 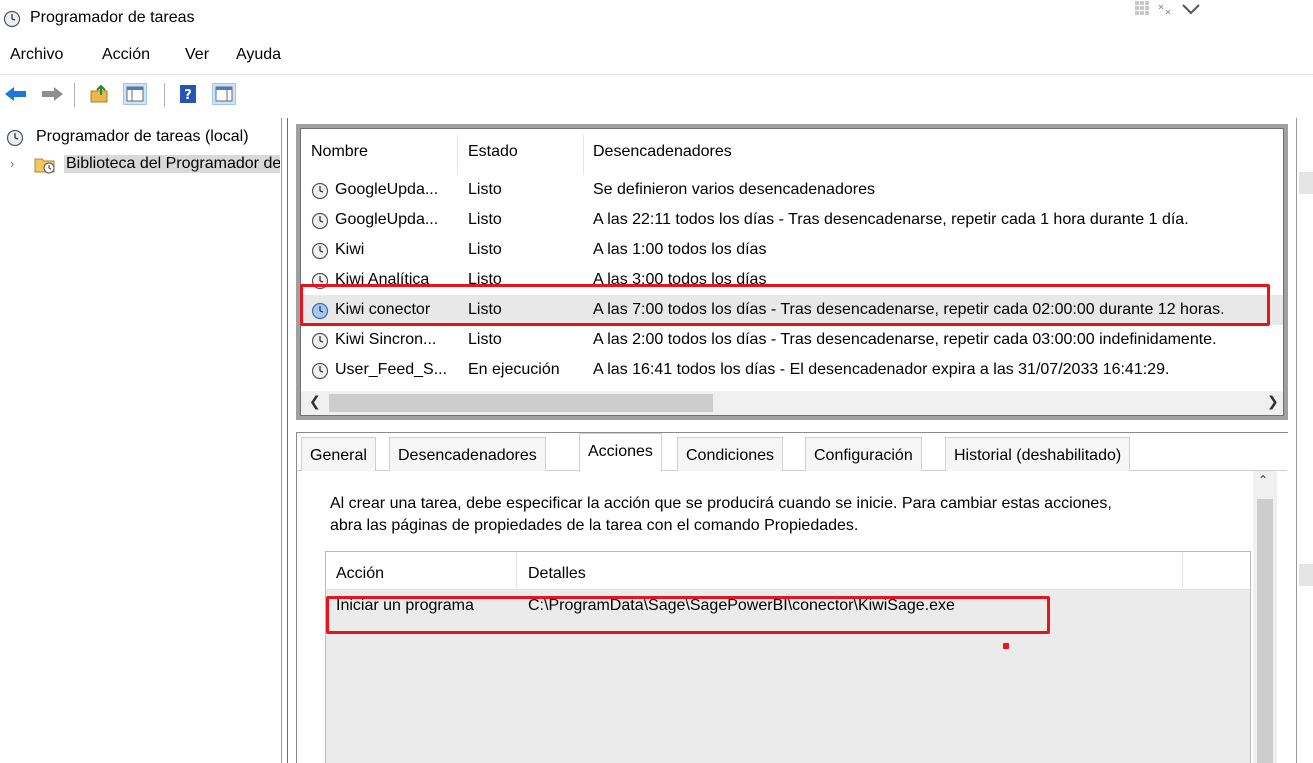 I want to click on back-button, so click(x=16, y=94).